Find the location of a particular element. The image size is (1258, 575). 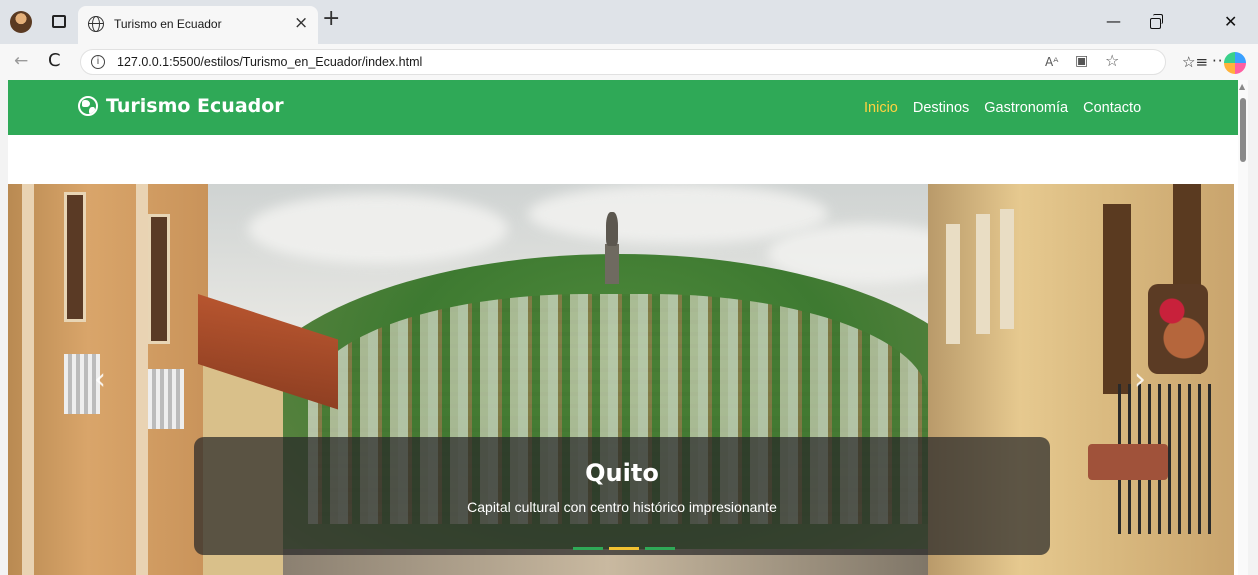

back-button: ← is located at coordinates (21, 61).